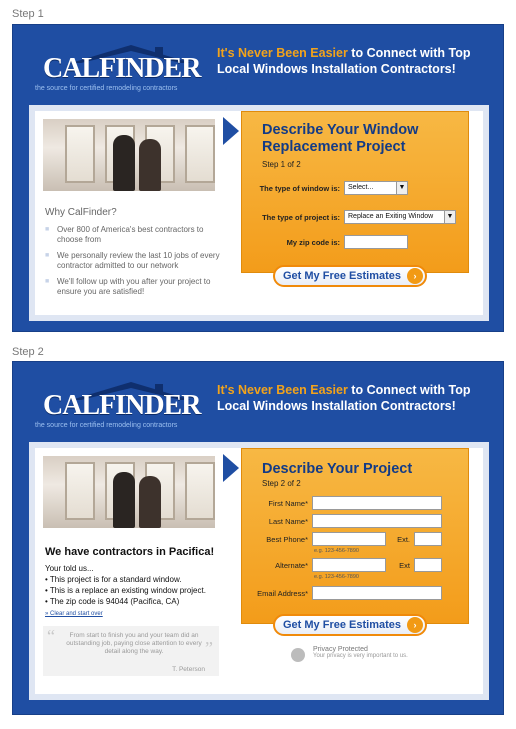  I want to click on window-type-select: Select... ▼, so click(376, 188).